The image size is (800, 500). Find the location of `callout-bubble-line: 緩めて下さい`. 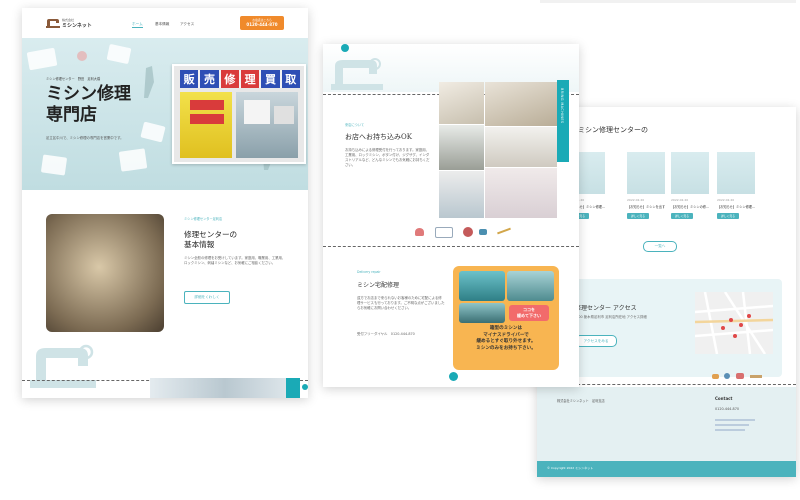

callout-bubble-line: 緩めて下さい is located at coordinates (529, 315).